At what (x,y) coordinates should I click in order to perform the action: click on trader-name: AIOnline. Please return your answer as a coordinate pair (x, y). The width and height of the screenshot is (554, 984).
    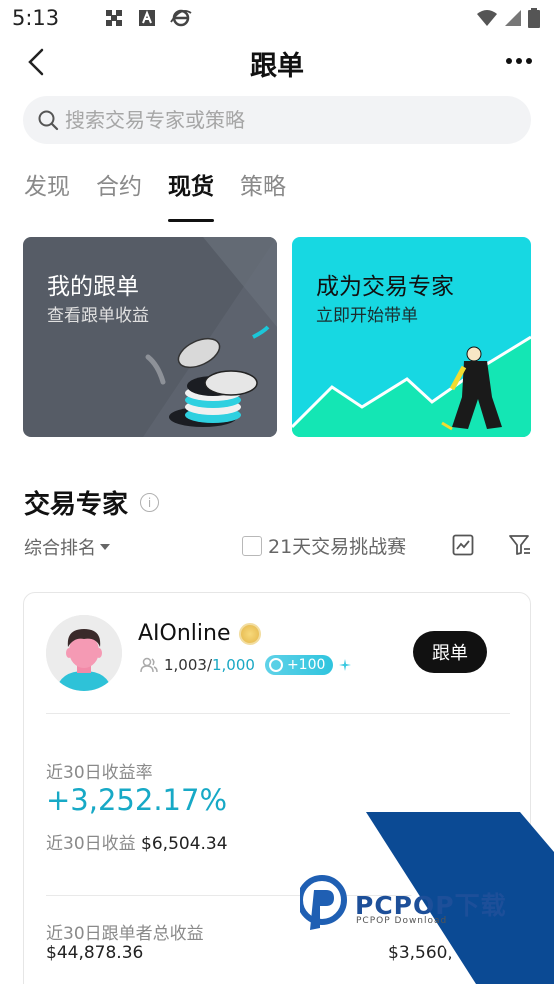
    Looking at the image, I should click on (199, 633).